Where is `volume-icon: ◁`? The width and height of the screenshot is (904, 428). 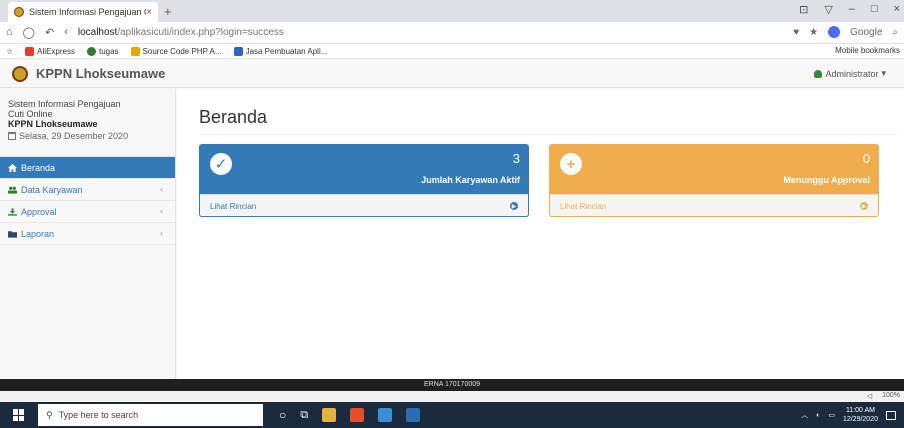
volume-icon: ◁ is located at coordinates (869, 396).